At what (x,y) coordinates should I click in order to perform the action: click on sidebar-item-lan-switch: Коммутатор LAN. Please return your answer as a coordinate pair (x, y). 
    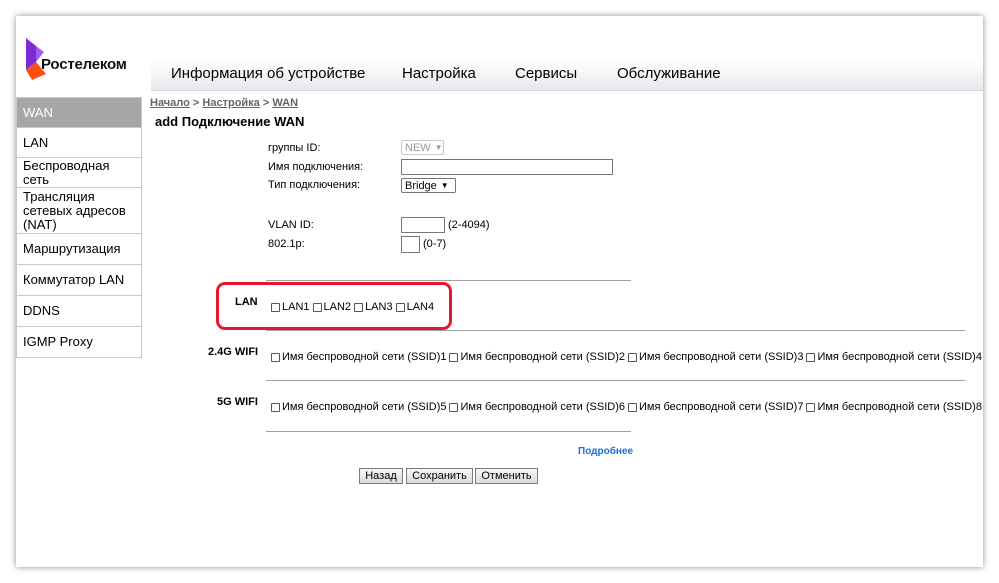
    Looking at the image, I should click on (79, 280).